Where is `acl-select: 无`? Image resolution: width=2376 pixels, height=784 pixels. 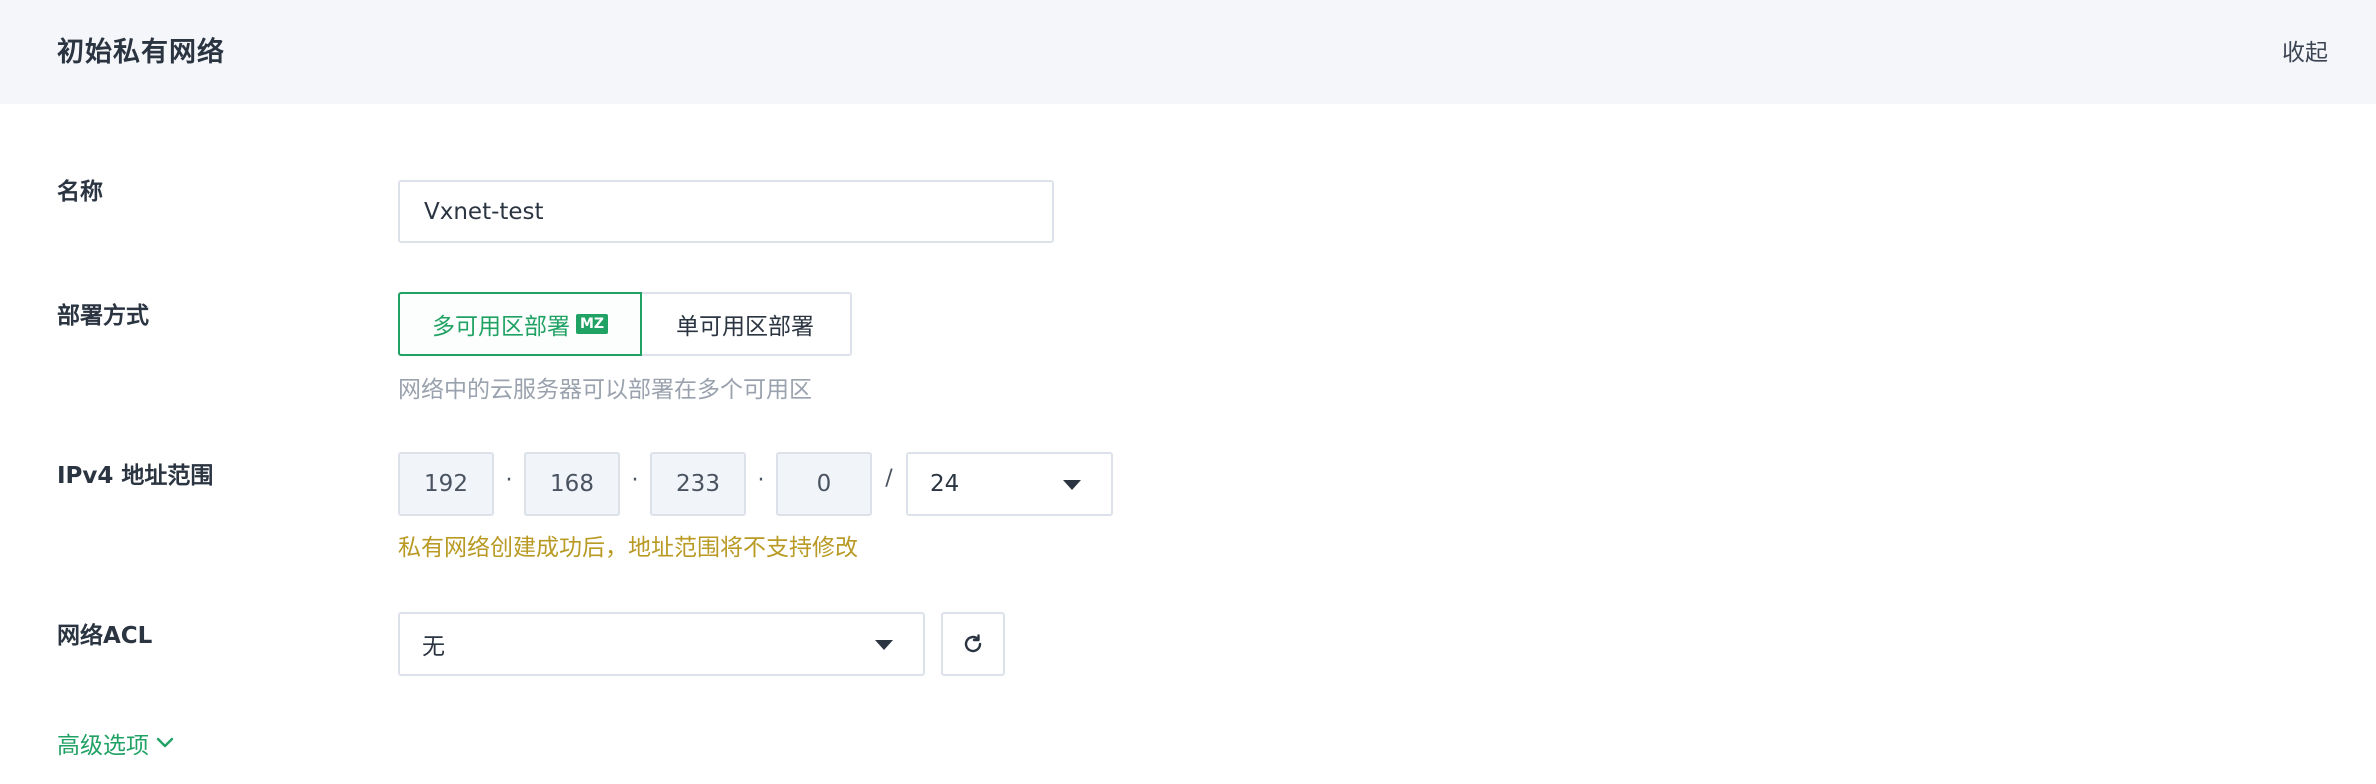 acl-select: 无 is located at coordinates (661, 644).